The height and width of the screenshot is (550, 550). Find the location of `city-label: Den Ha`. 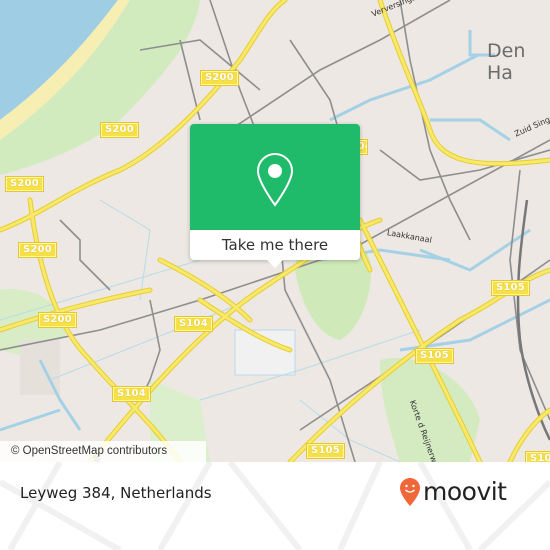

city-label: Den Ha is located at coordinates (506, 62).